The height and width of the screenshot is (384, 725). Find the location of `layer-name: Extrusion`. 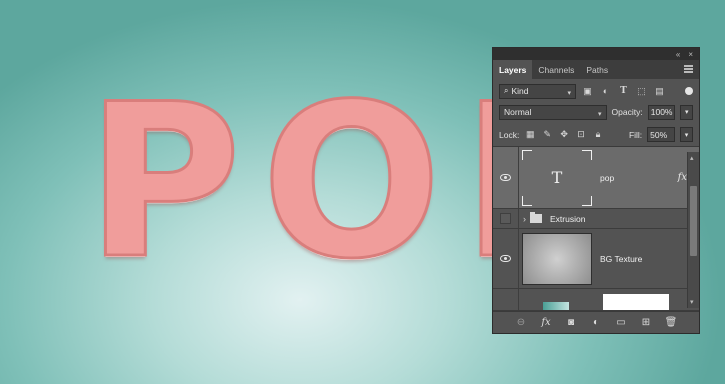

layer-name: Extrusion is located at coordinates (568, 218).